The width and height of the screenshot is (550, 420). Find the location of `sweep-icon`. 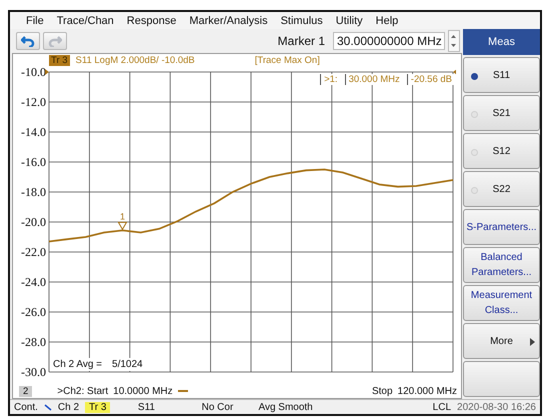

sweep-icon is located at coordinates (48, 407).